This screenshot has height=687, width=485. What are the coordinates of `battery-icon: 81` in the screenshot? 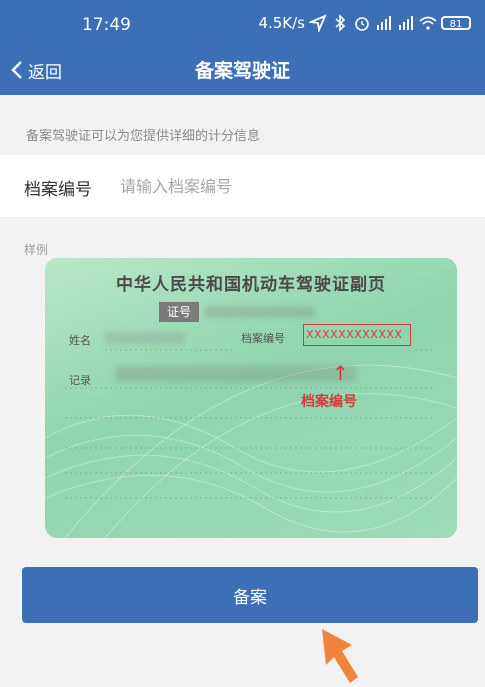 It's located at (456, 23).